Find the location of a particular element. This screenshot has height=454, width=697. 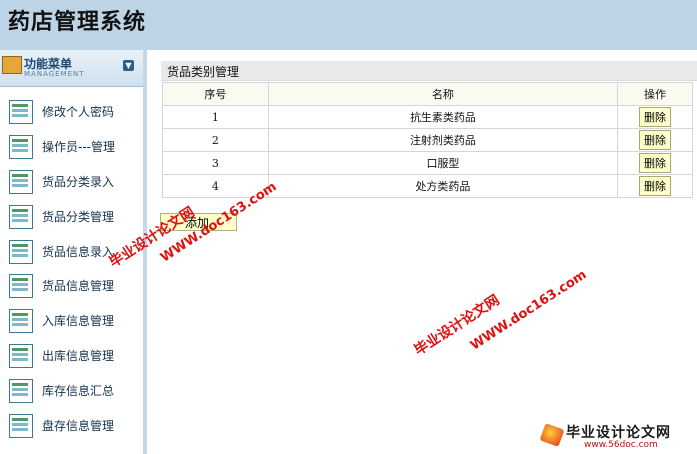

sidebar-item-goods-manage: 货品信息管理 is located at coordinates (71, 285).